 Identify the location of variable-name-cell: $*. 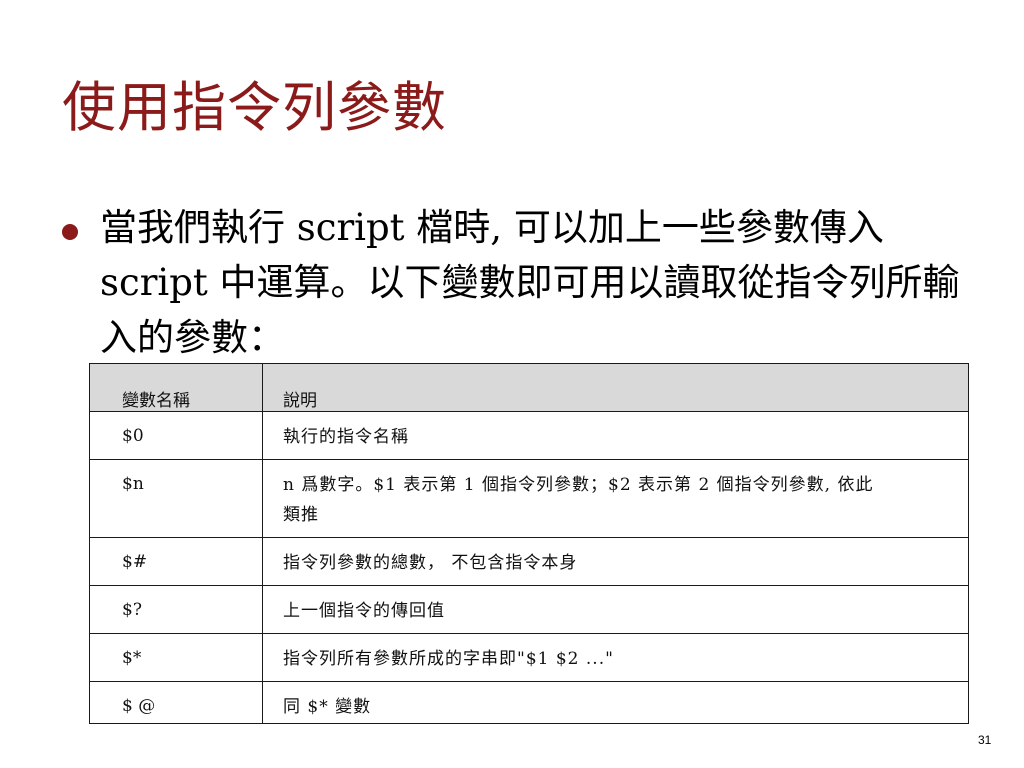
(176, 657).